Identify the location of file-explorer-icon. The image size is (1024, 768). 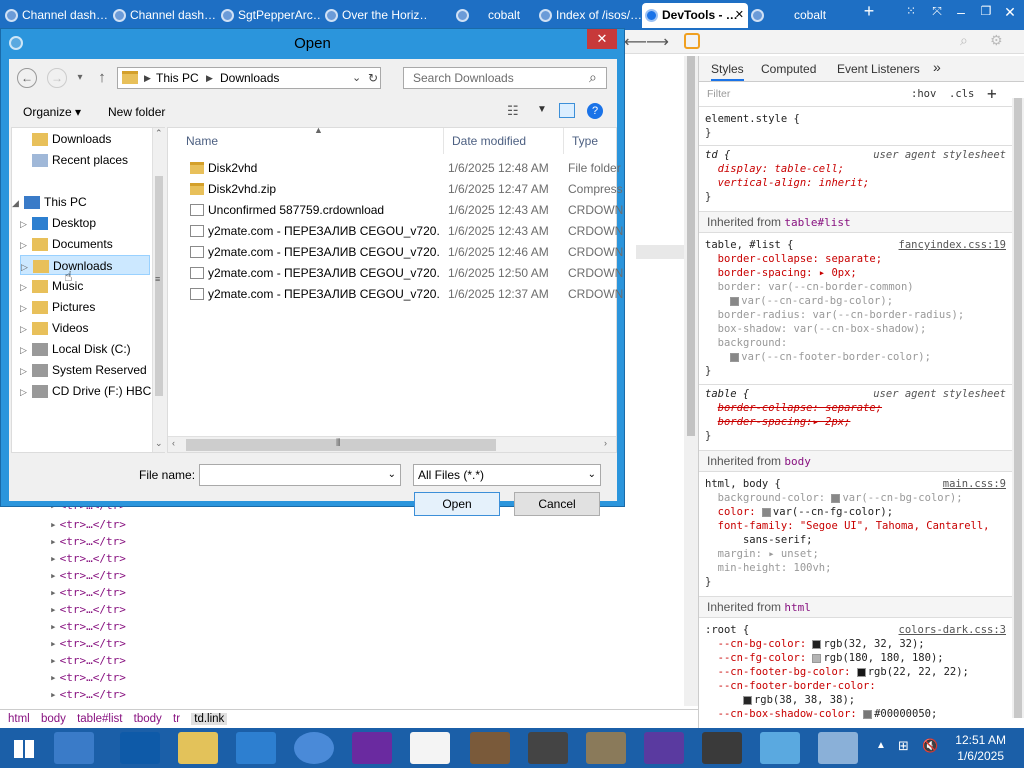
(198, 748).